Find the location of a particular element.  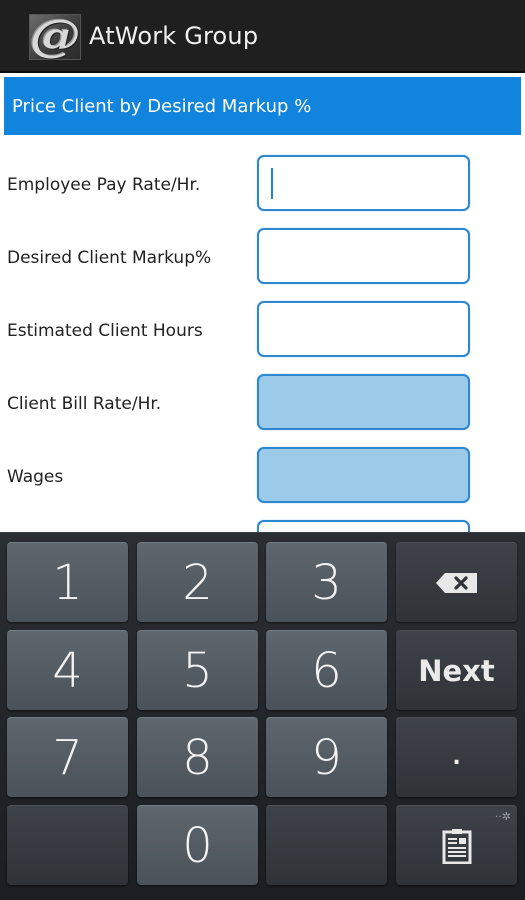

blank-key-left is located at coordinates (67, 845).